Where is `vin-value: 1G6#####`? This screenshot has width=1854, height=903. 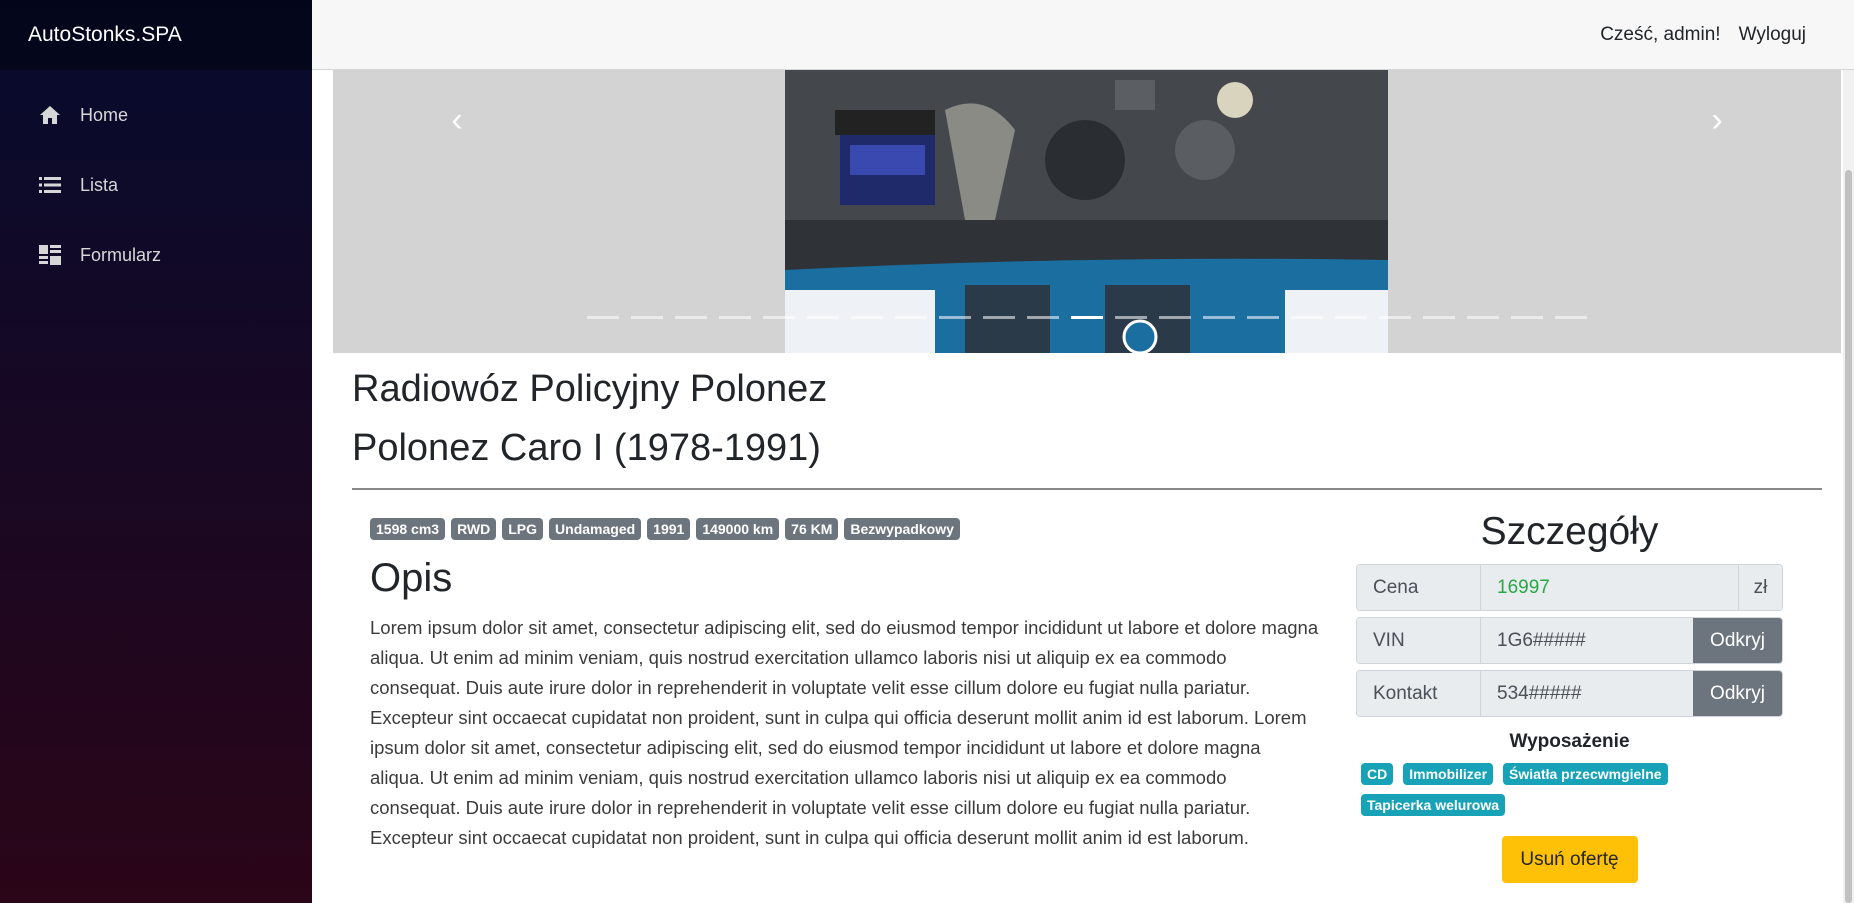 vin-value: 1G6##### is located at coordinates (1587, 640).